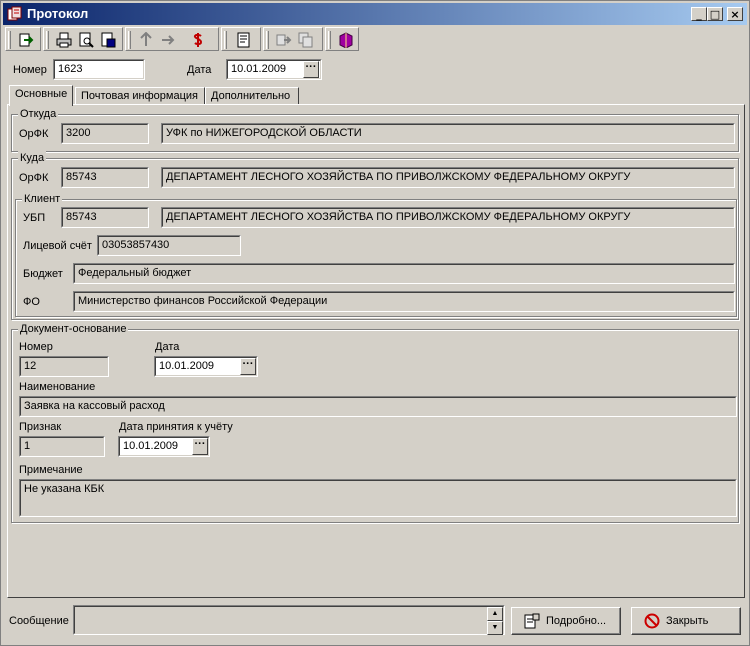  I want to click on report-icon, so click(243, 40).